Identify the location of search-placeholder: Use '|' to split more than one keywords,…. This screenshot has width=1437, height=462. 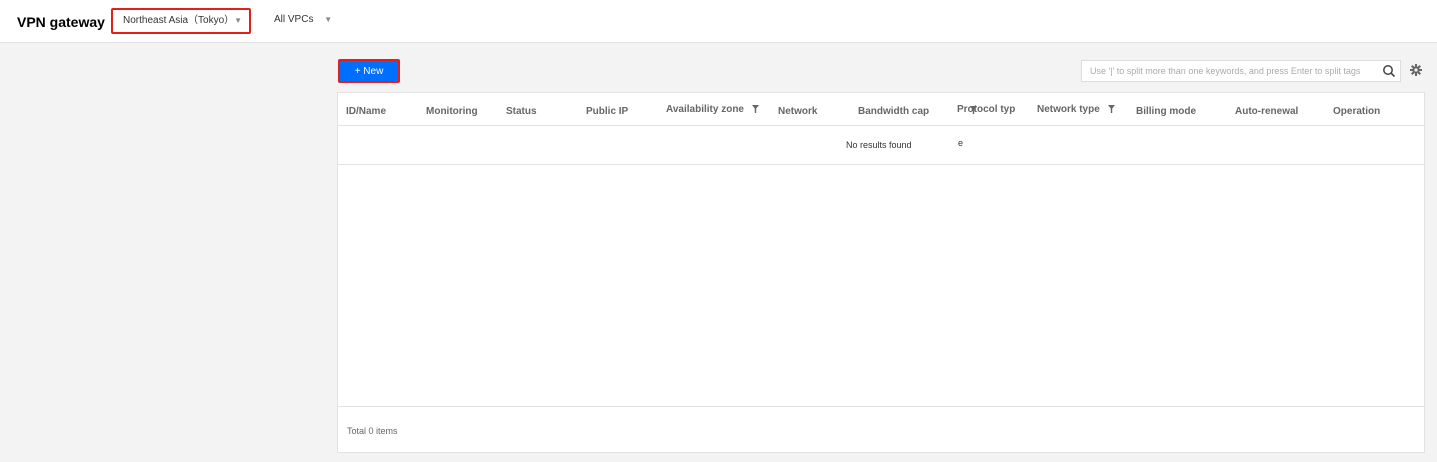
(1225, 71).